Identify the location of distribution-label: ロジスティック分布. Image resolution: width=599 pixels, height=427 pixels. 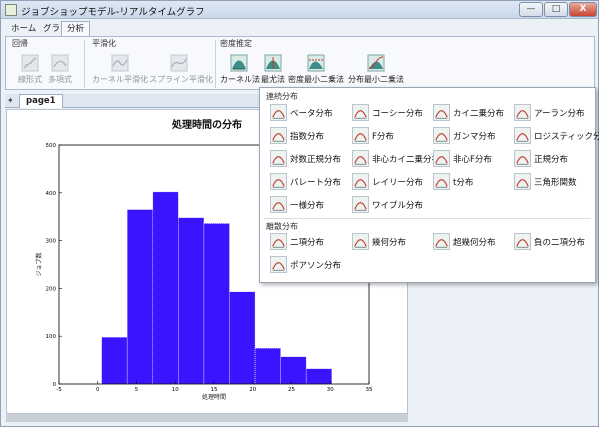
(566, 137).